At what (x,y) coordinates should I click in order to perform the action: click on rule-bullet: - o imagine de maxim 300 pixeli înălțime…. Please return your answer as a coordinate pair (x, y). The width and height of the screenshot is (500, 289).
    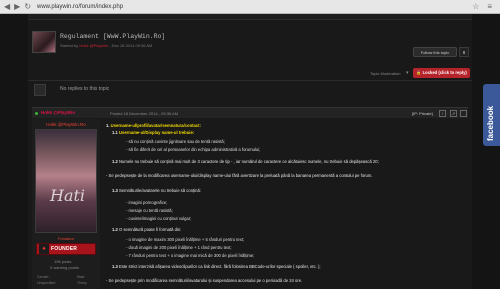
    Looking at the image, I should click on (185, 239).